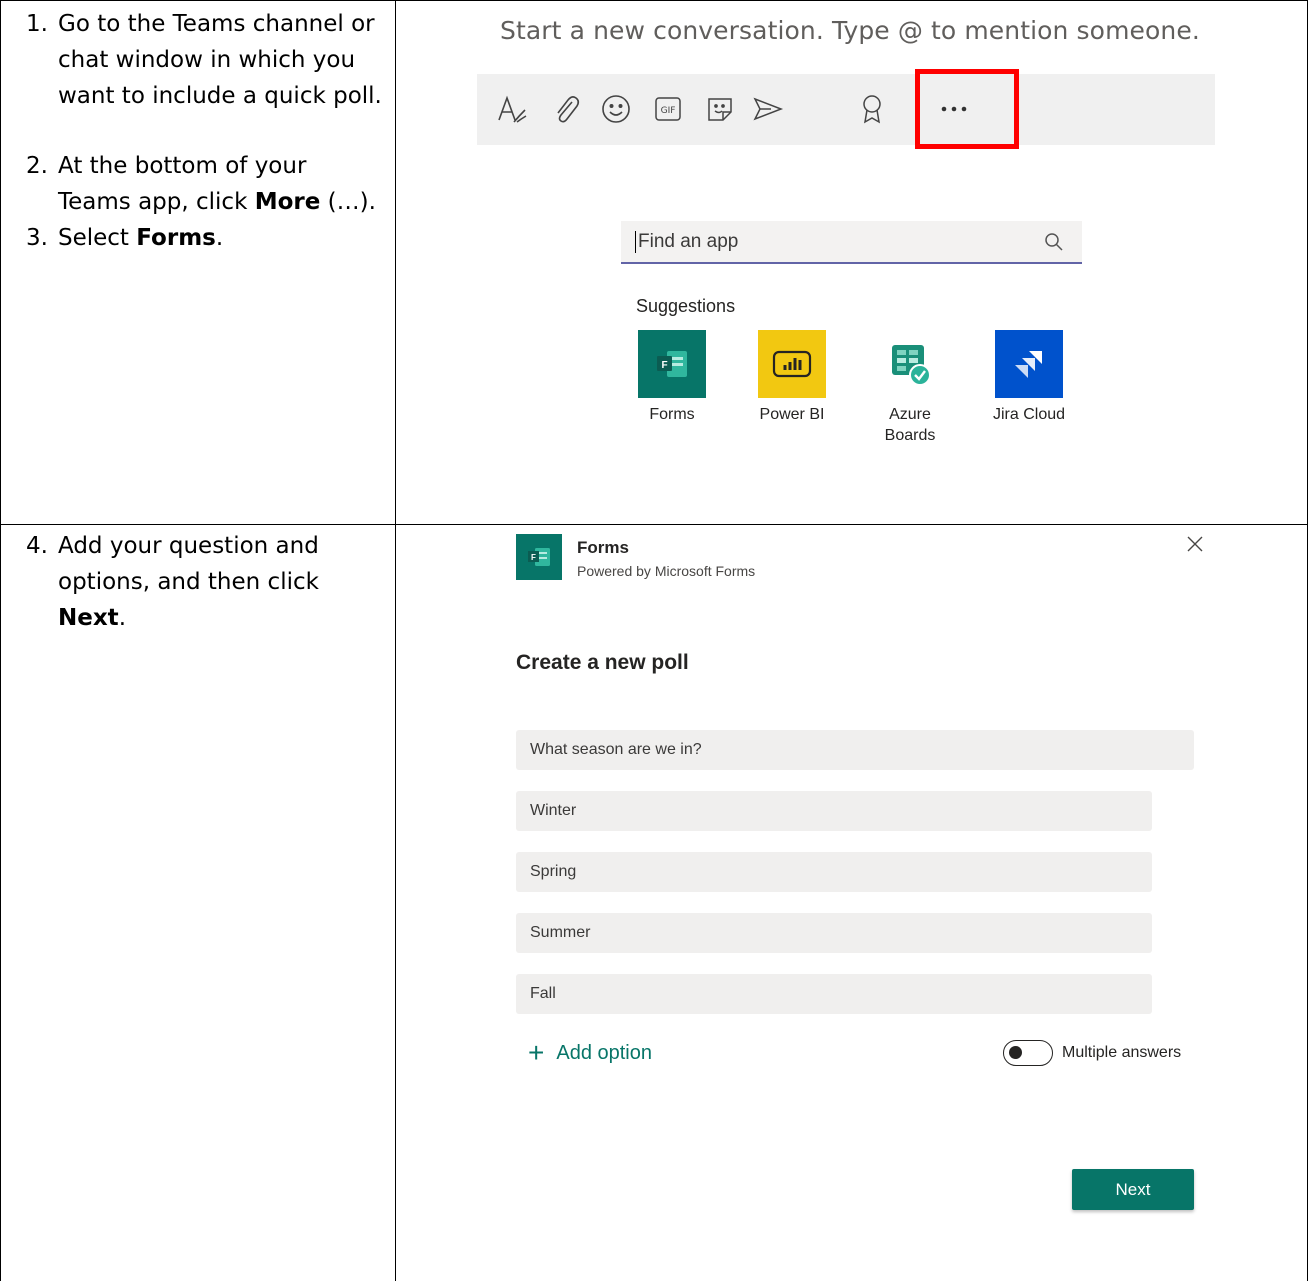  What do you see at coordinates (686, 306) in the screenshot?
I see `suggestions-label: Suggestions` at bounding box center [686, 306].